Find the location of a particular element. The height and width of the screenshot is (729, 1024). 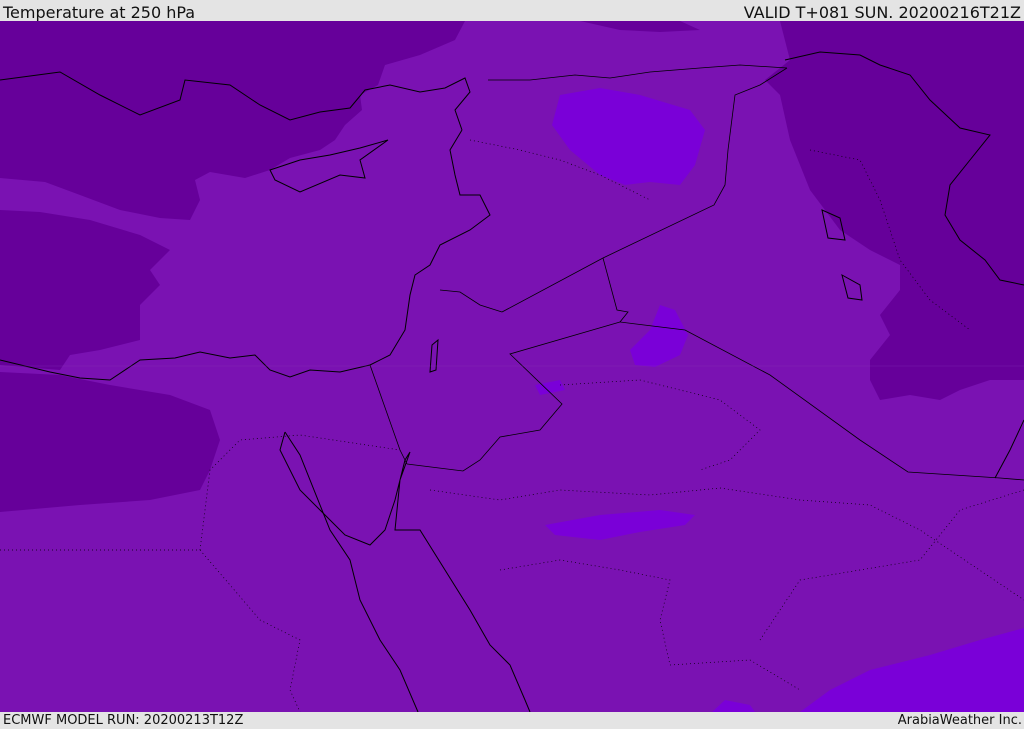

credit: ArabiaWeather Inc. is located at coordinates (959, 720).